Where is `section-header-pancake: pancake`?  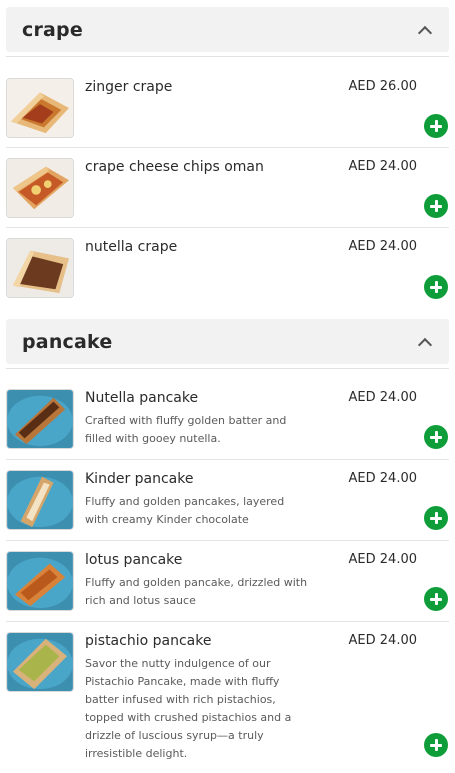 section-header-pancake: pancake is located at coordinates (227, 341).